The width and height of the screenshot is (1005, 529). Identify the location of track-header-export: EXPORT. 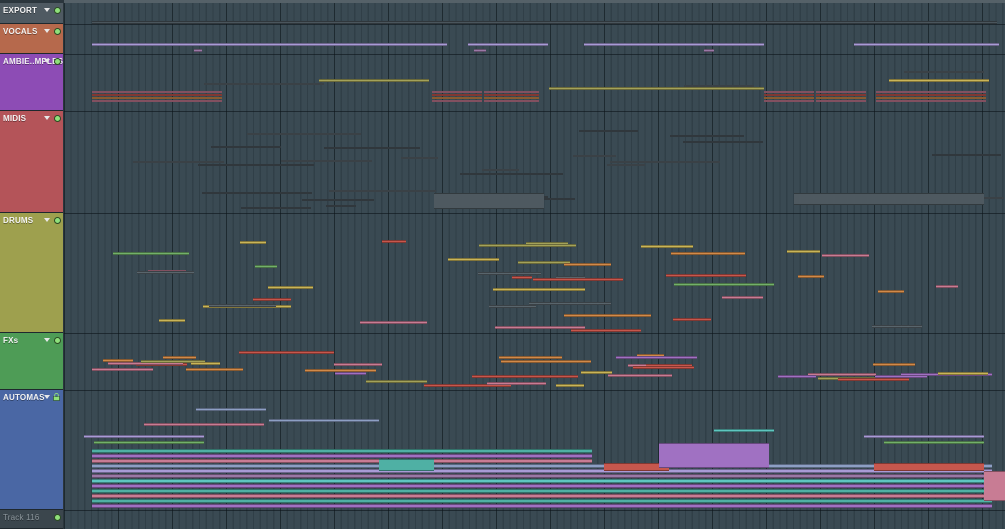
(31, 13).